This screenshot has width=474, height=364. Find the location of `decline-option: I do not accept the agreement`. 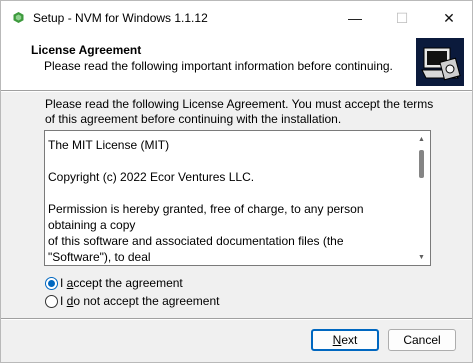

decline-option: I do not accept the agreement is located at coordinates (132, 301).